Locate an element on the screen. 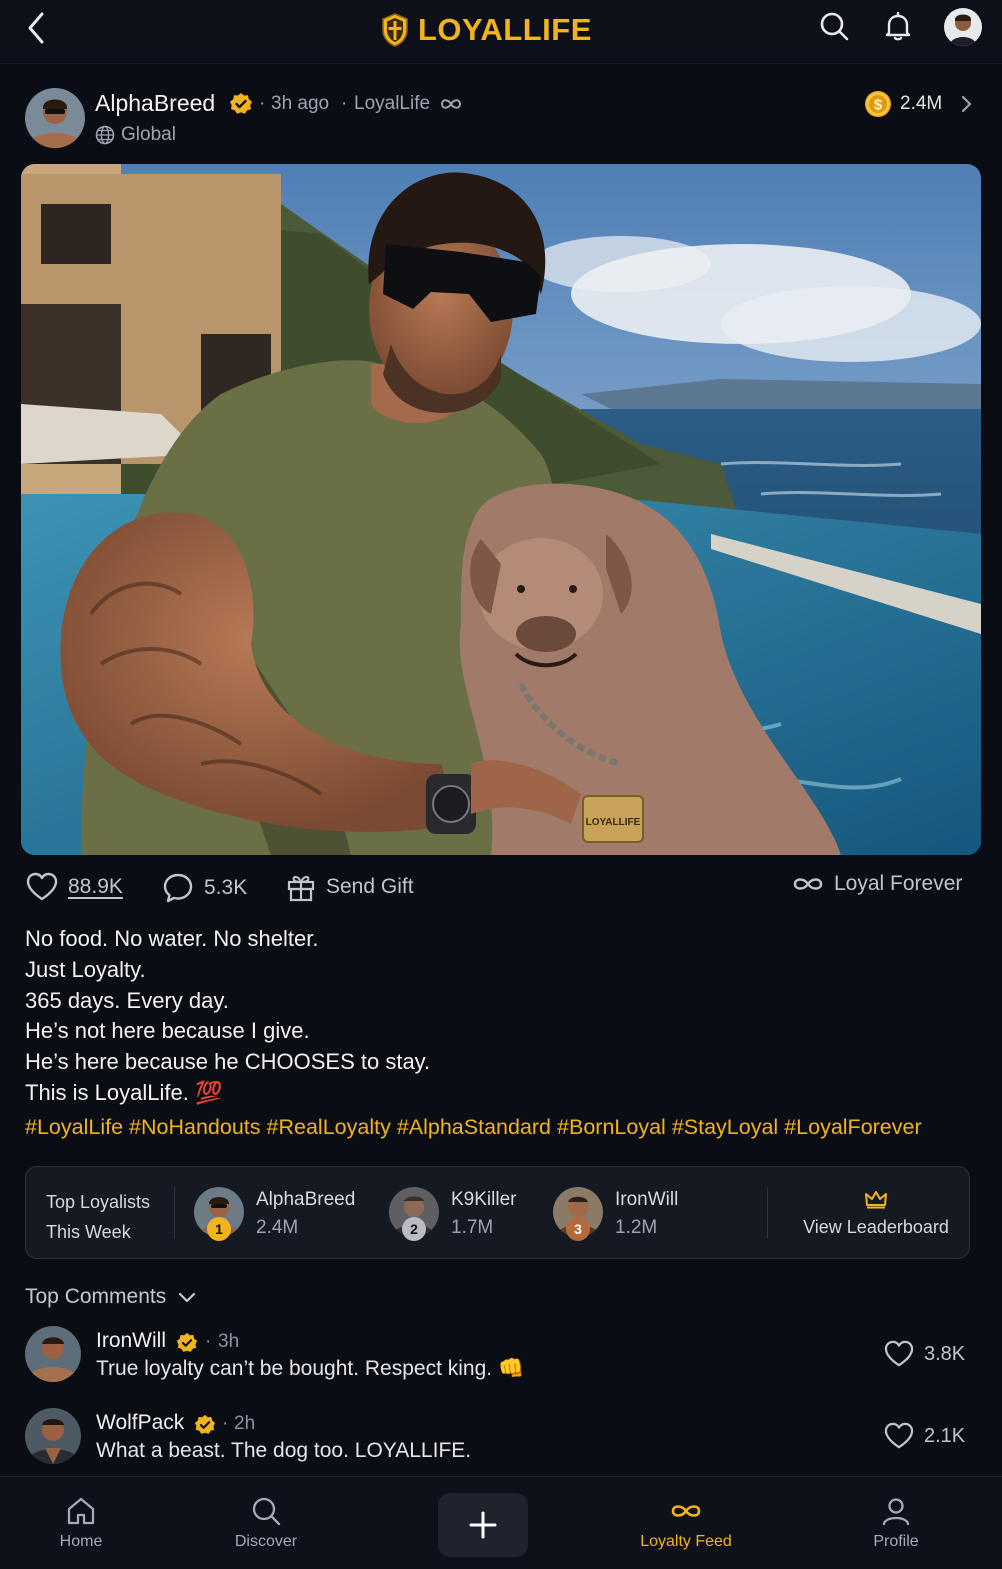  hashtag-link: #StayLoyal is located at coordinates (725, 1127).